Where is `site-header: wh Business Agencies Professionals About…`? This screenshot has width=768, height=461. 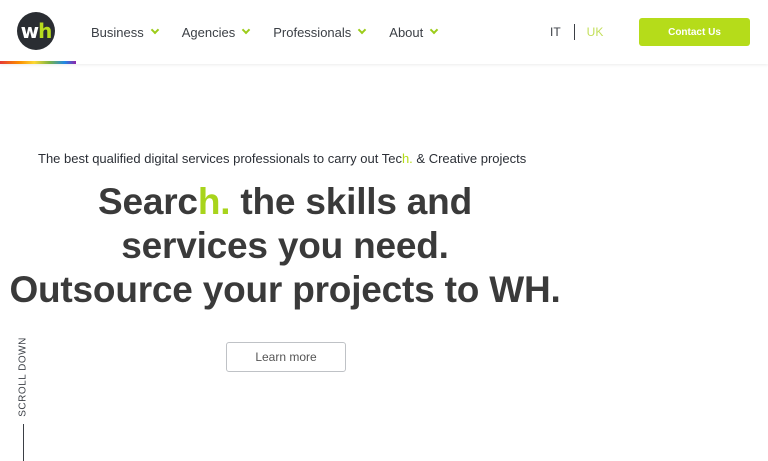
site-header: wh Business Agencies Professionals About… is located at coordinates (384, 32).